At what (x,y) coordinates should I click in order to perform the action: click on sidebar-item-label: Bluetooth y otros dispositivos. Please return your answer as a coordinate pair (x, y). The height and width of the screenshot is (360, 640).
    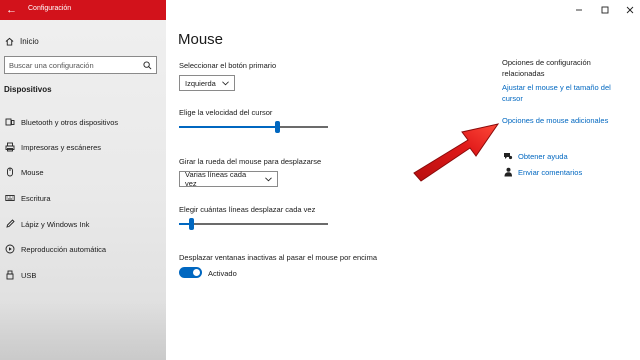
    Looking at the image, I should click on (70, 122).